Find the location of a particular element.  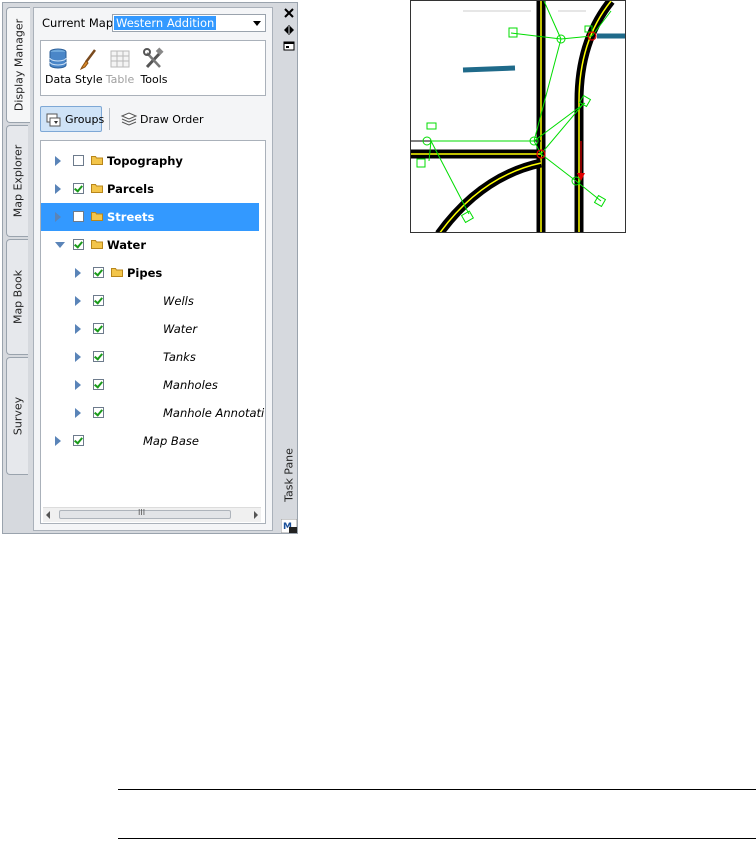

tools-label: Tools is located at coordinates (154, 79).